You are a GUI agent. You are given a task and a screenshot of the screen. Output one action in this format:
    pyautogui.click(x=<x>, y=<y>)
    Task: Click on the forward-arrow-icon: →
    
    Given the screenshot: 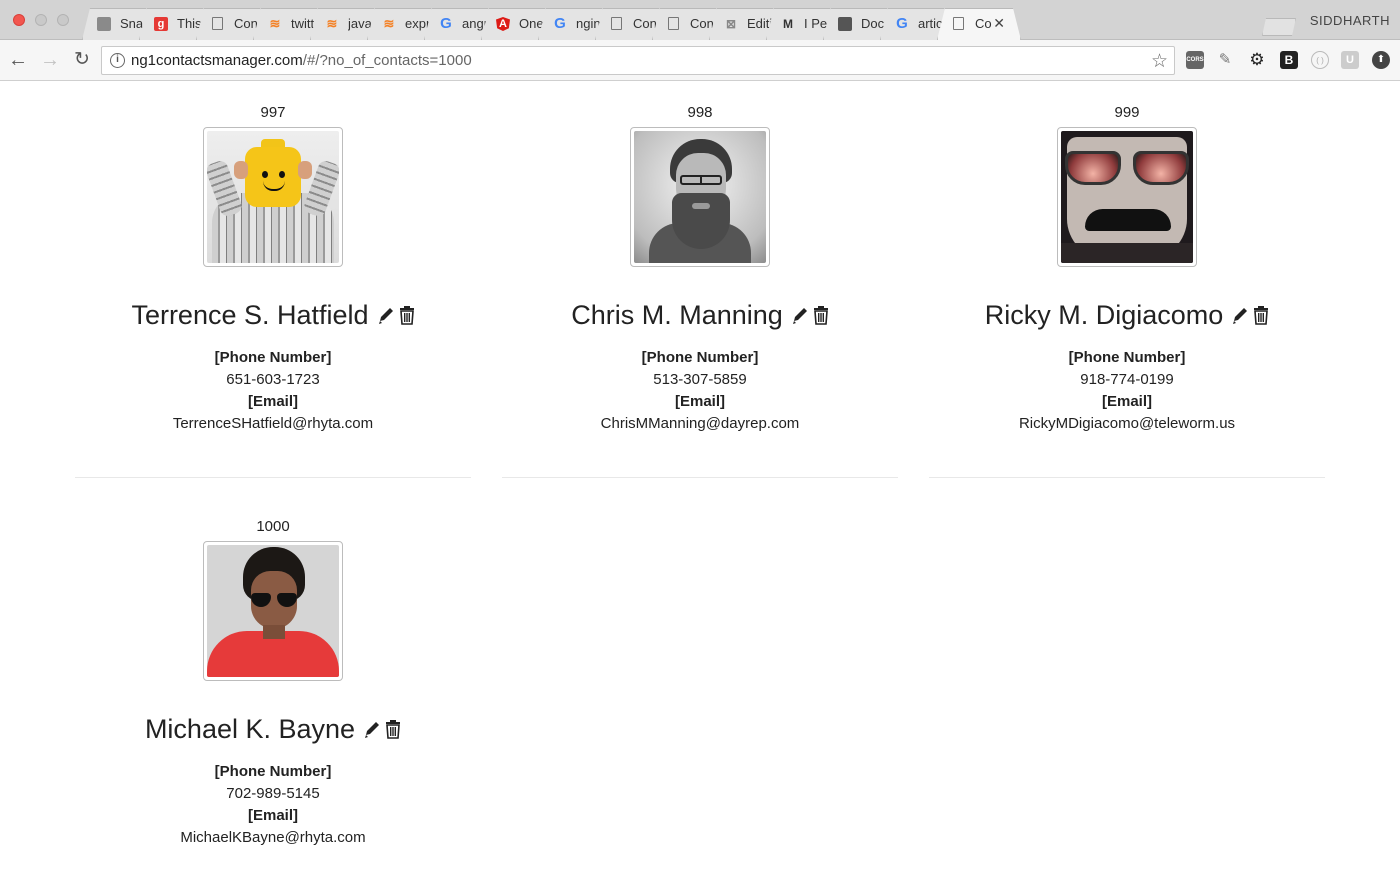 What is the action you would take?
    pyautogui.click(x=50, y=60)
    